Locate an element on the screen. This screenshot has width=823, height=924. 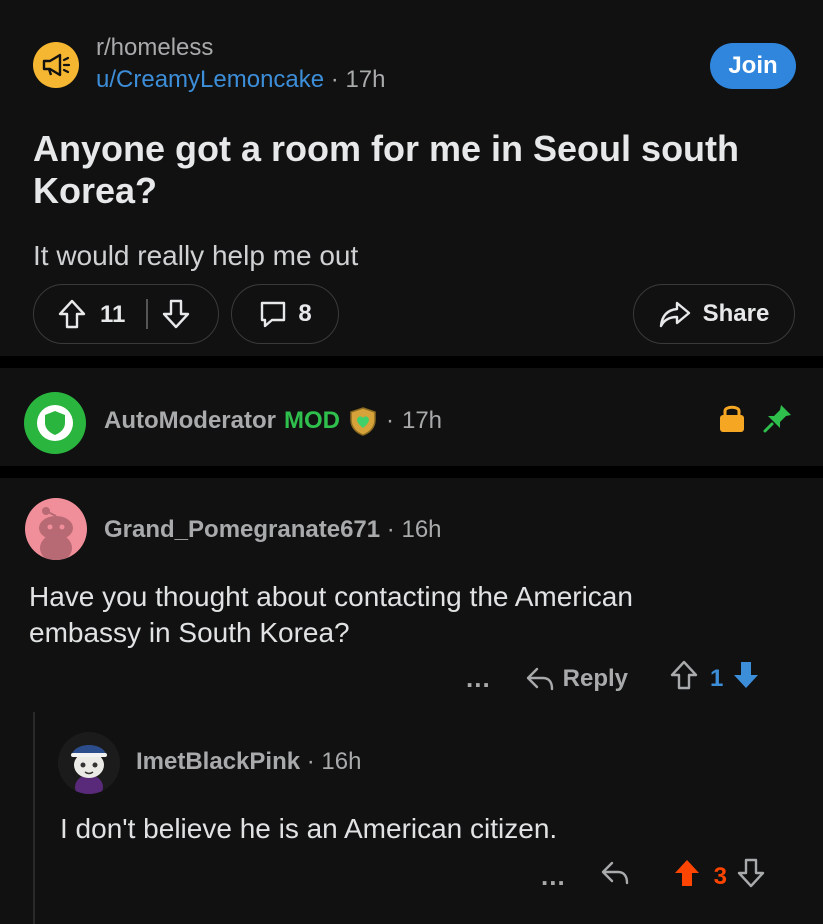
reply-button is located at coordinates (615, 876).